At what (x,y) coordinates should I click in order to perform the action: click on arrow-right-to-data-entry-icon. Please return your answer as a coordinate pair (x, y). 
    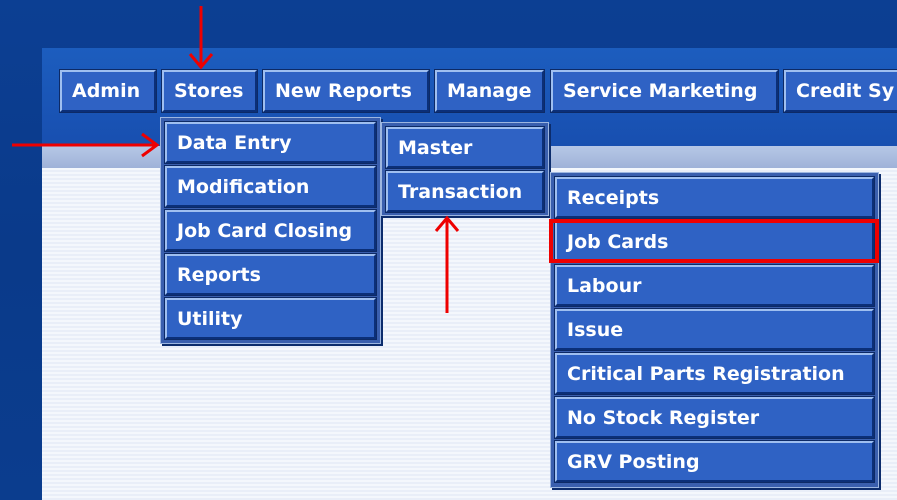
    Looking at the image, I should click on (86, 145).